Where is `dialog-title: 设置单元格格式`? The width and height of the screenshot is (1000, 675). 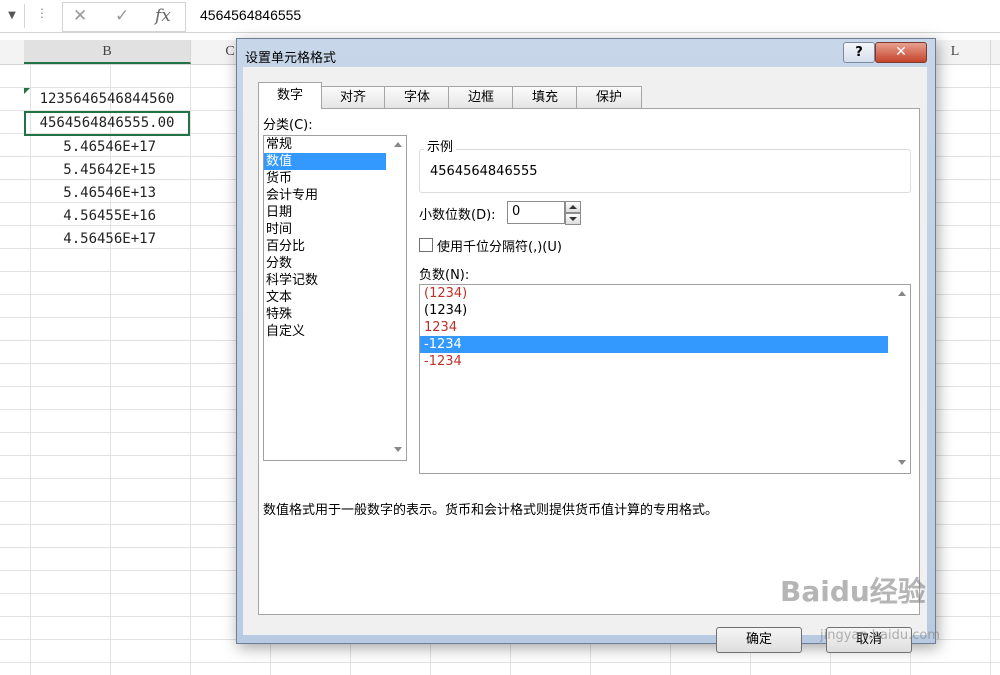
dialog-title: 设置单元格格式 is located at coordinates (291, 58).